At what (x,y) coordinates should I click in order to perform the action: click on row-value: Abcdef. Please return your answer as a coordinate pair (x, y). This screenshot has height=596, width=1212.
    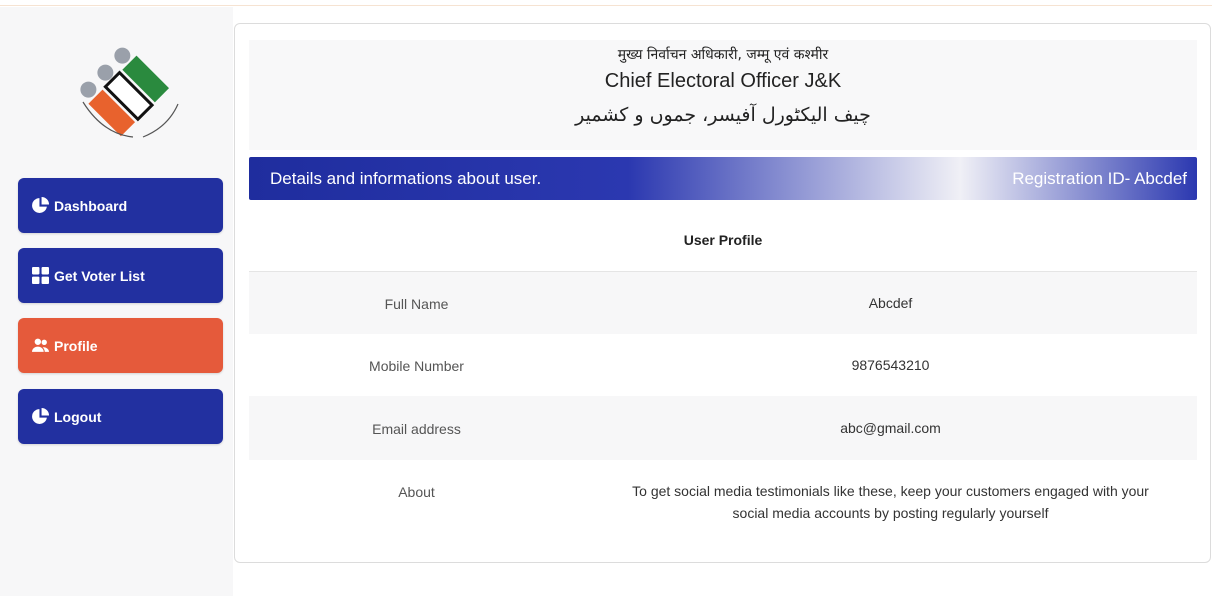
    Looking at the image, I should click on (890, 303).